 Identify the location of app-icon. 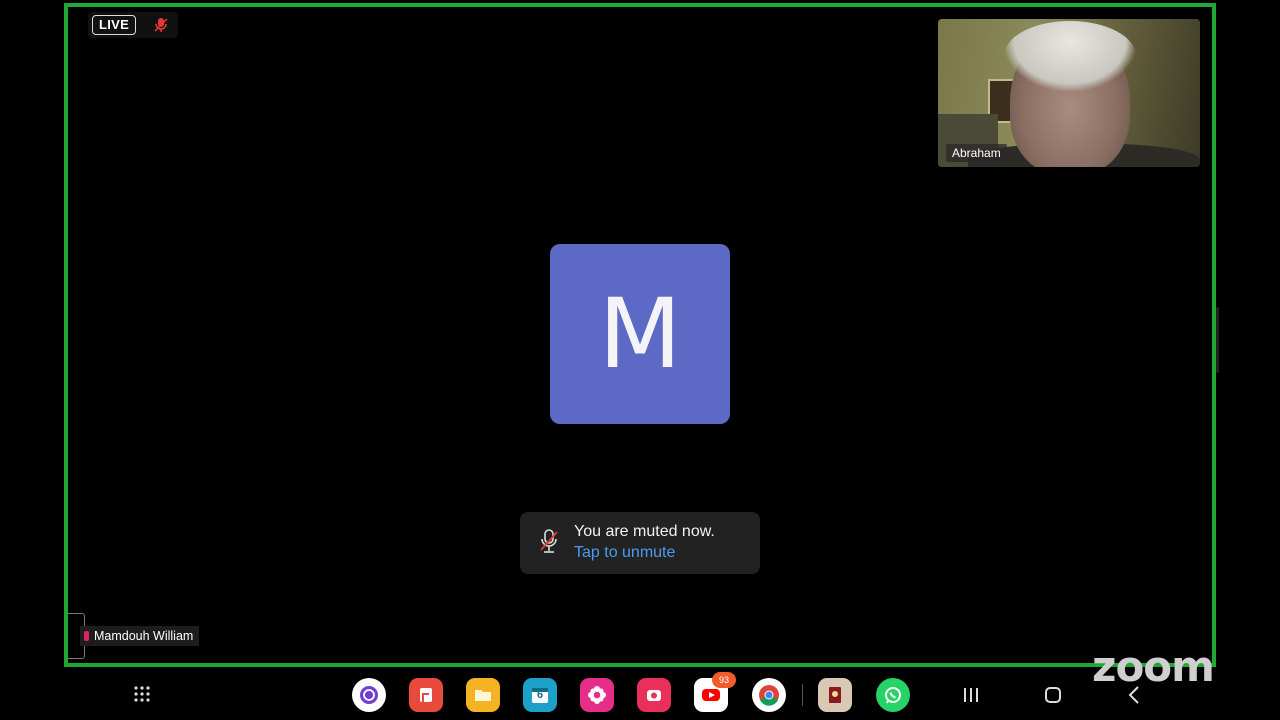
(835, 695).